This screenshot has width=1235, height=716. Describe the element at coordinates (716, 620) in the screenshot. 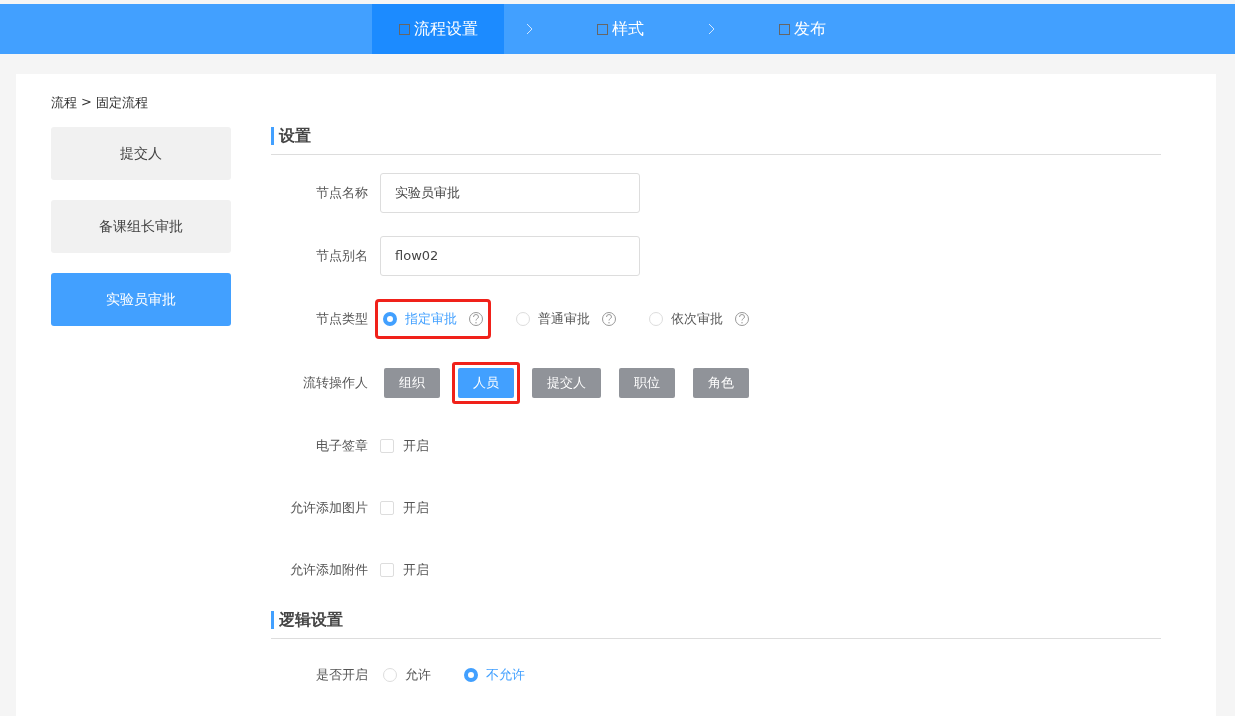

I see `section-title: 逻辑设置` at that location.